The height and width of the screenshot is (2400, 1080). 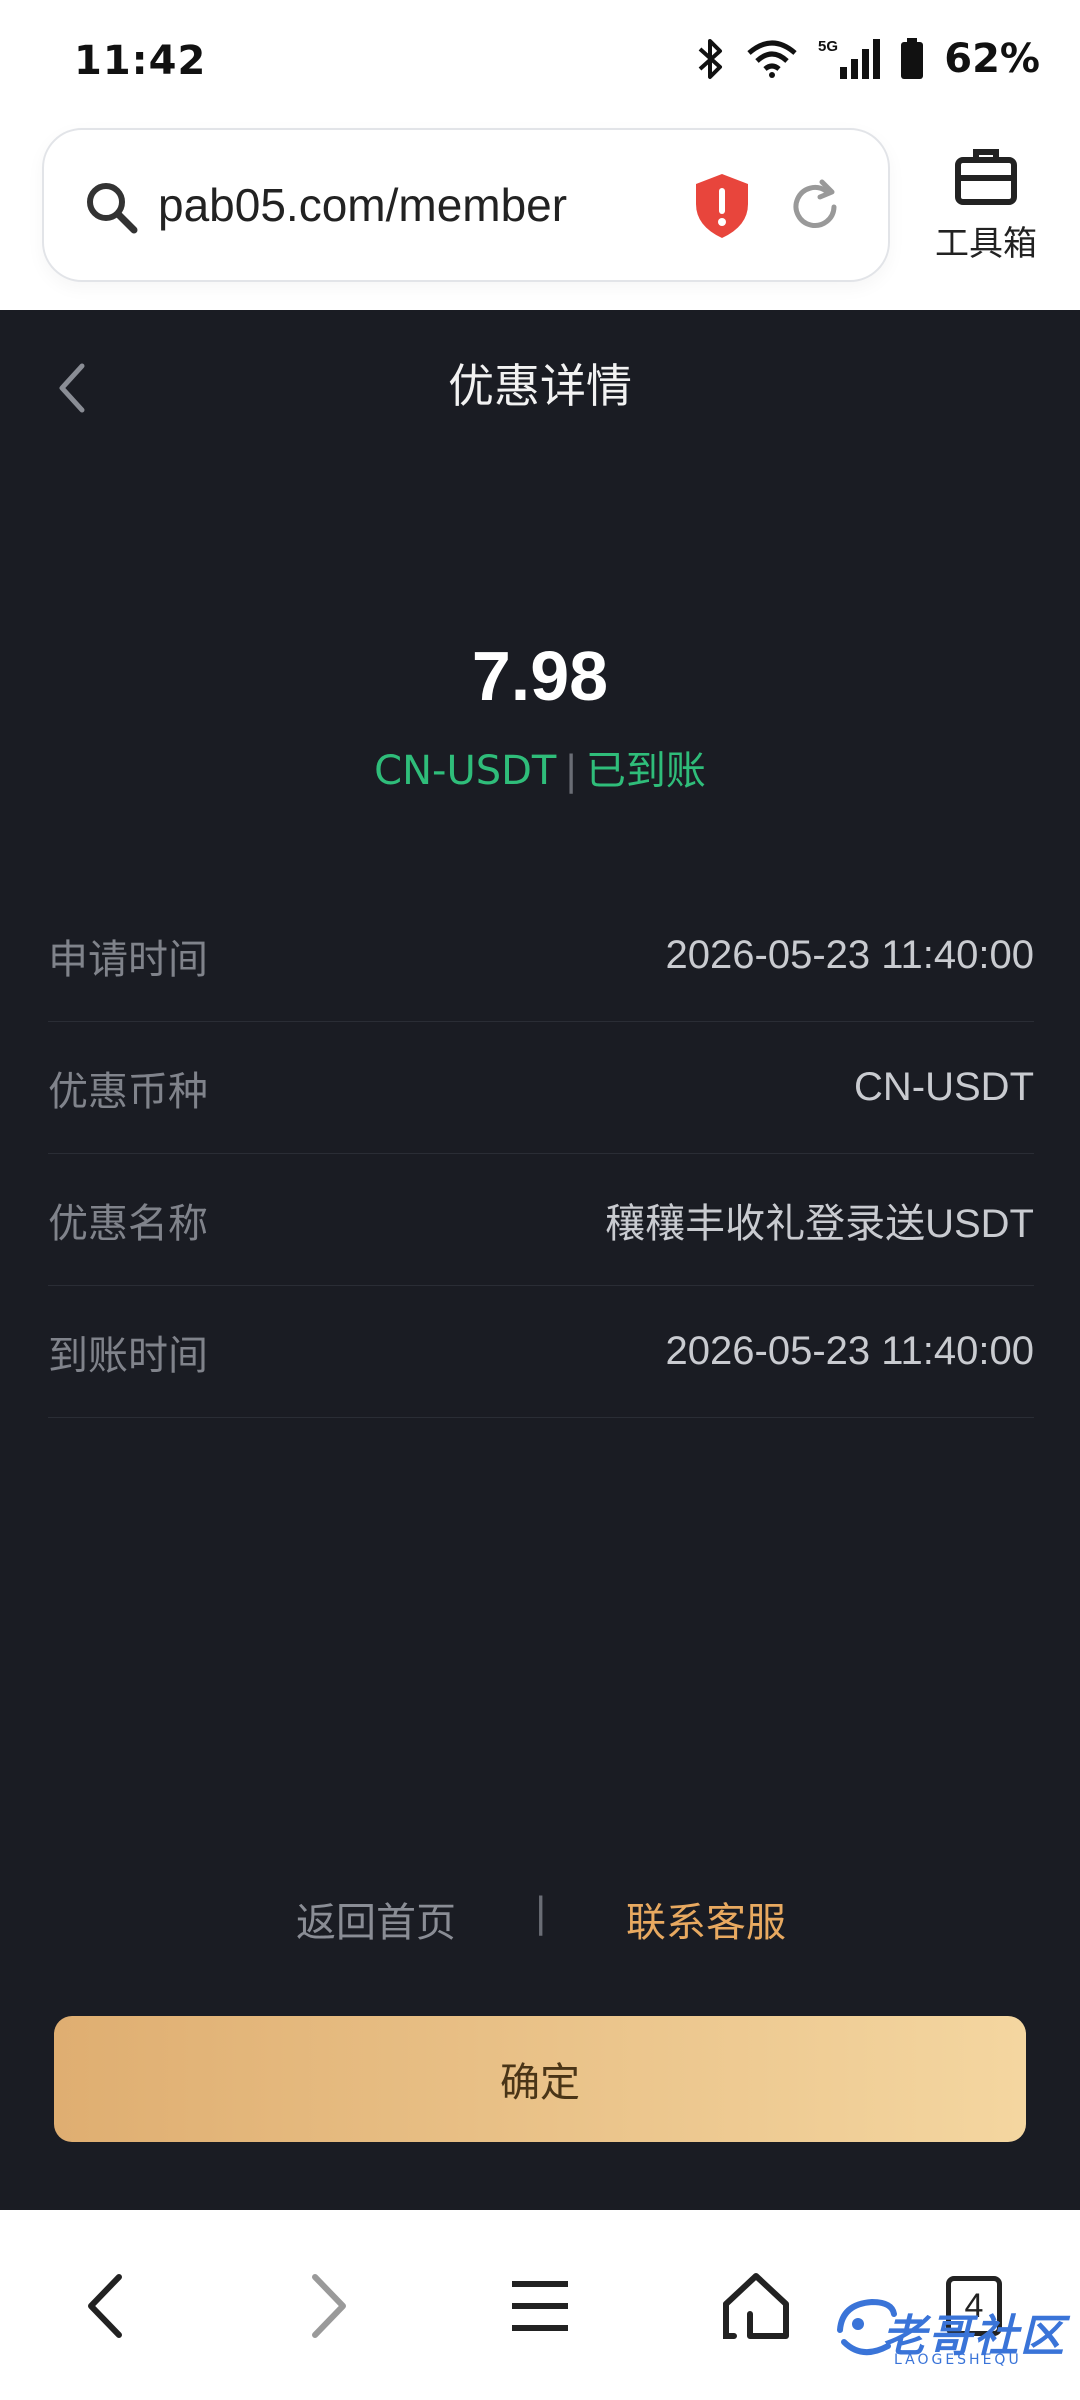 I want to click on promo-amount: 7.98, so click(x=540, y=676).